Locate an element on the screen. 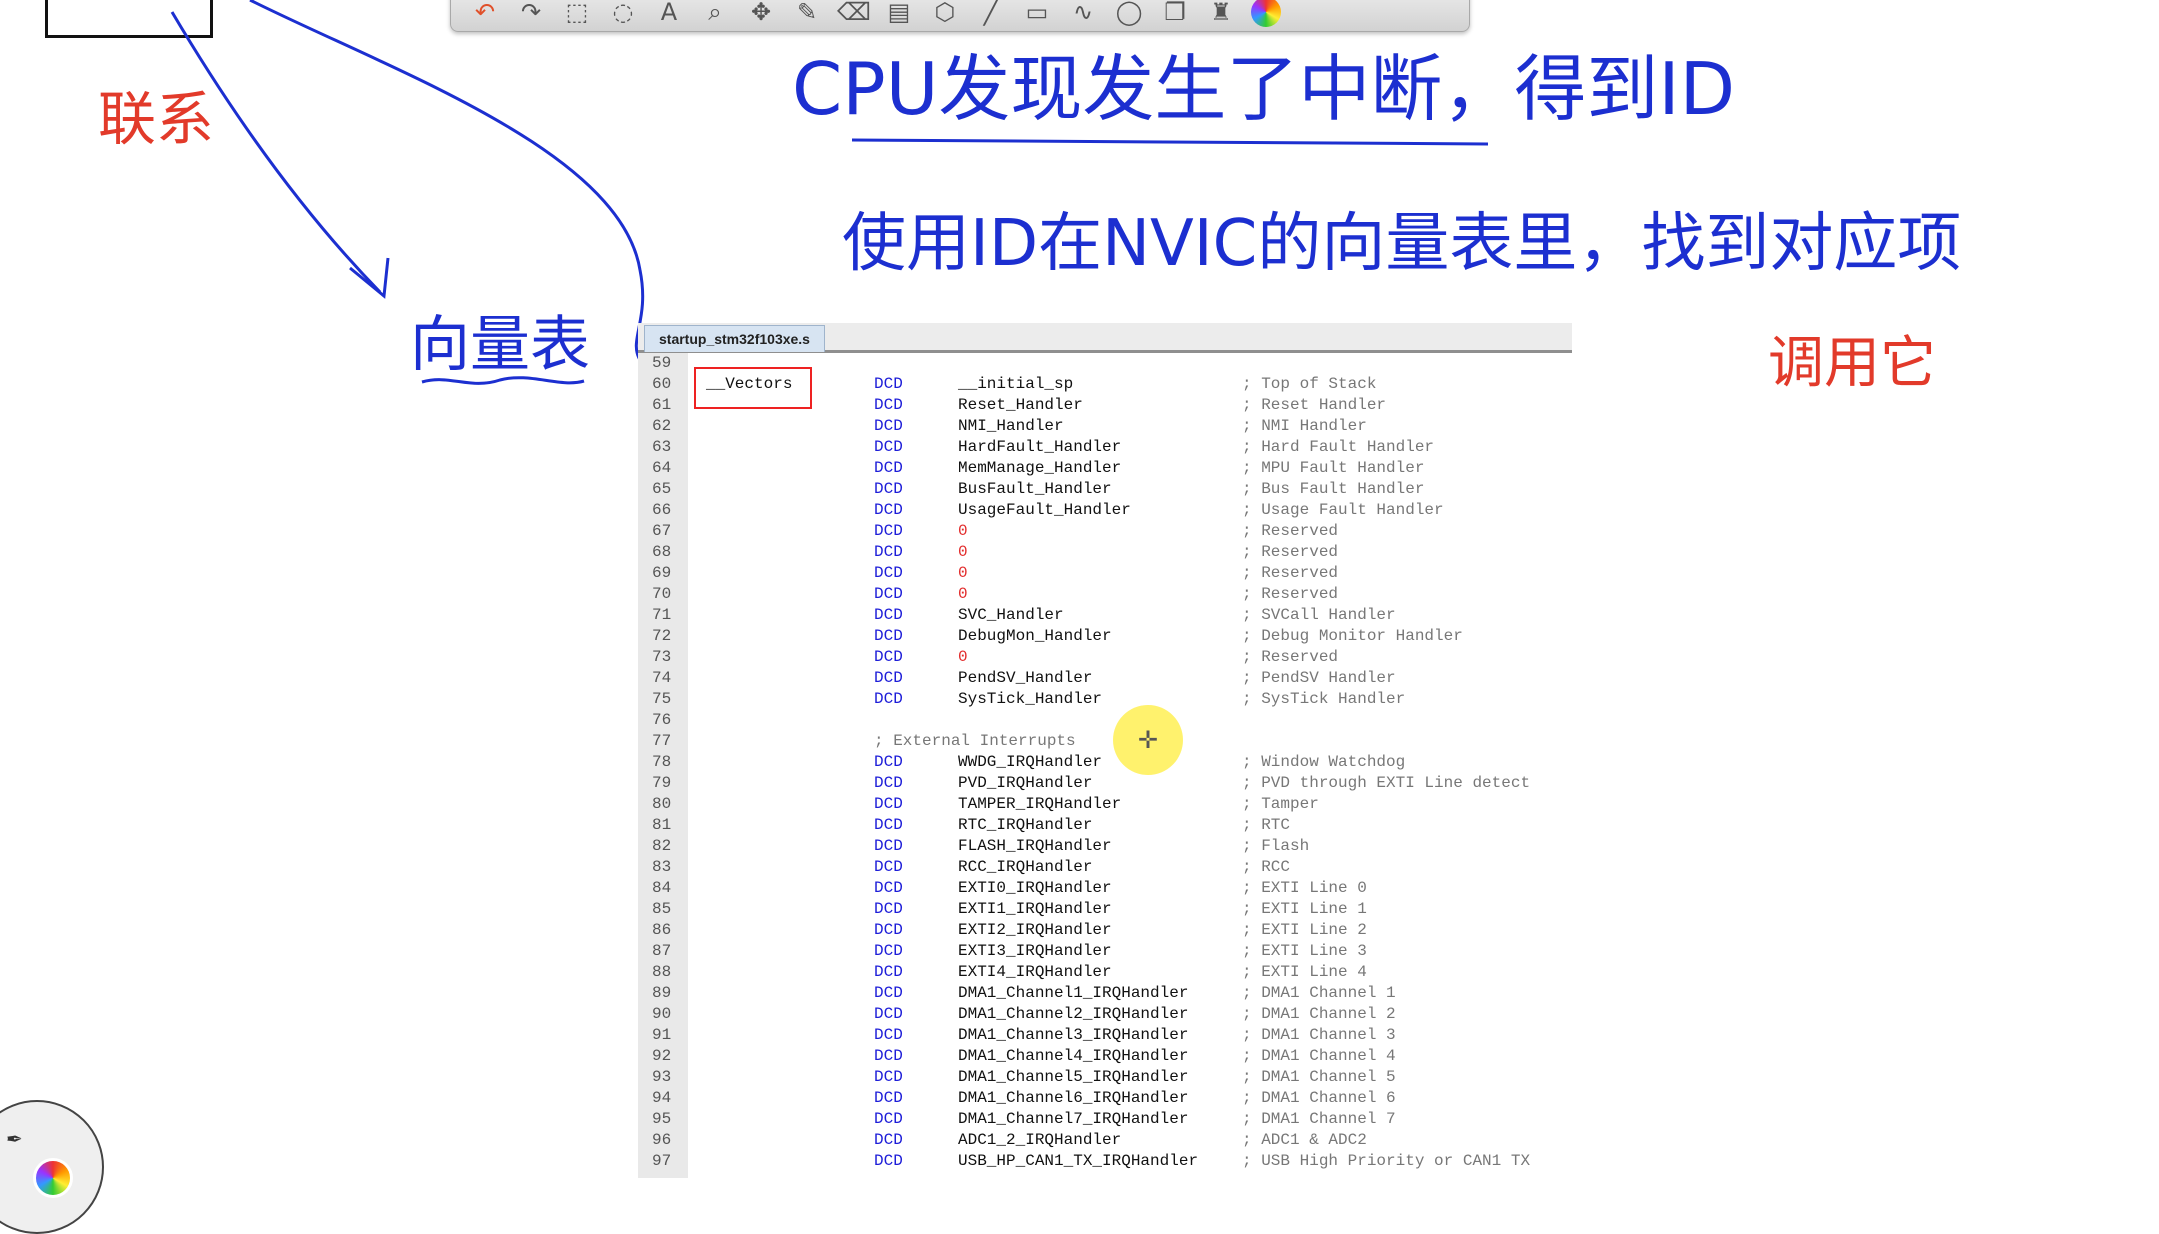 The width and height of the screenshot is (2159, 1234). code-comment: ; ADC1 & ADC2 is located at coordinates (1304, 1140).